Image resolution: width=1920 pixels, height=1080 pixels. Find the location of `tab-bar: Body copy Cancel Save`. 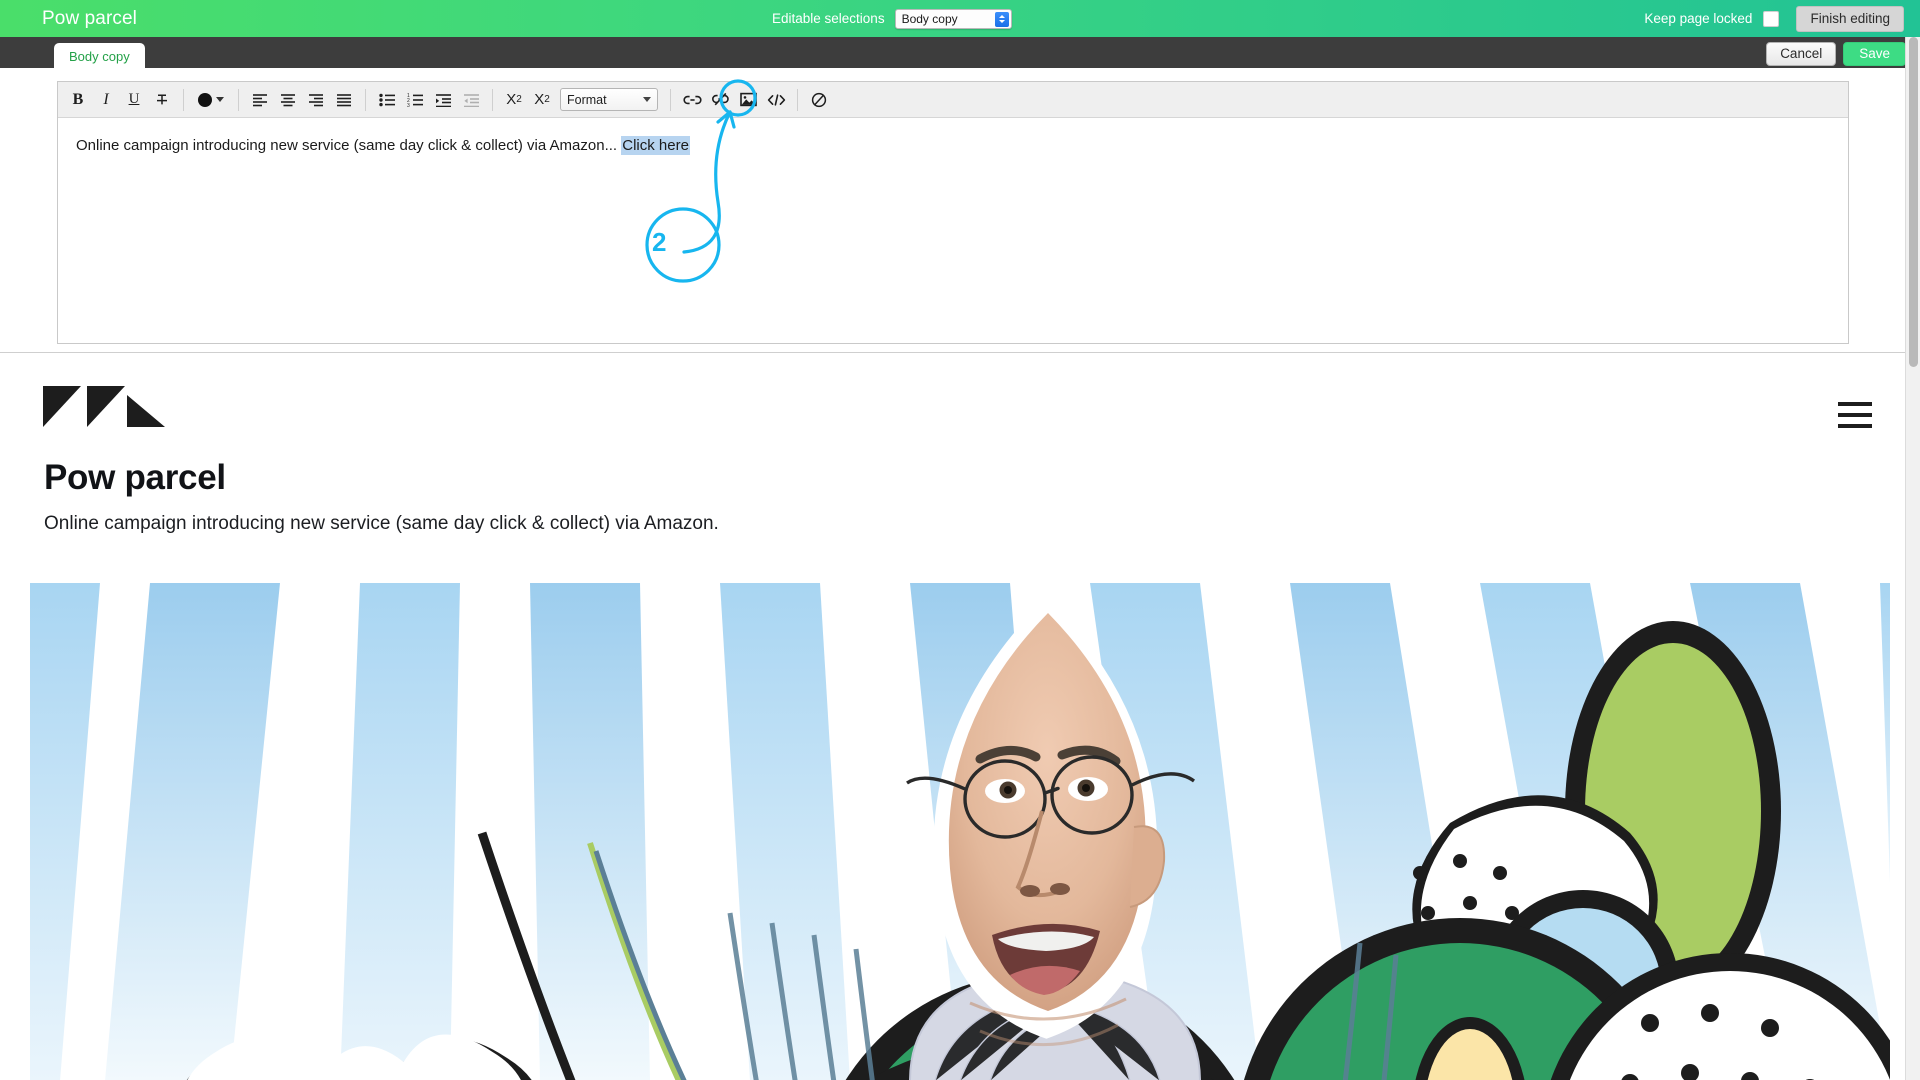

tab-bar: Body copy Cancel Save is located at coordinates (960, 54).